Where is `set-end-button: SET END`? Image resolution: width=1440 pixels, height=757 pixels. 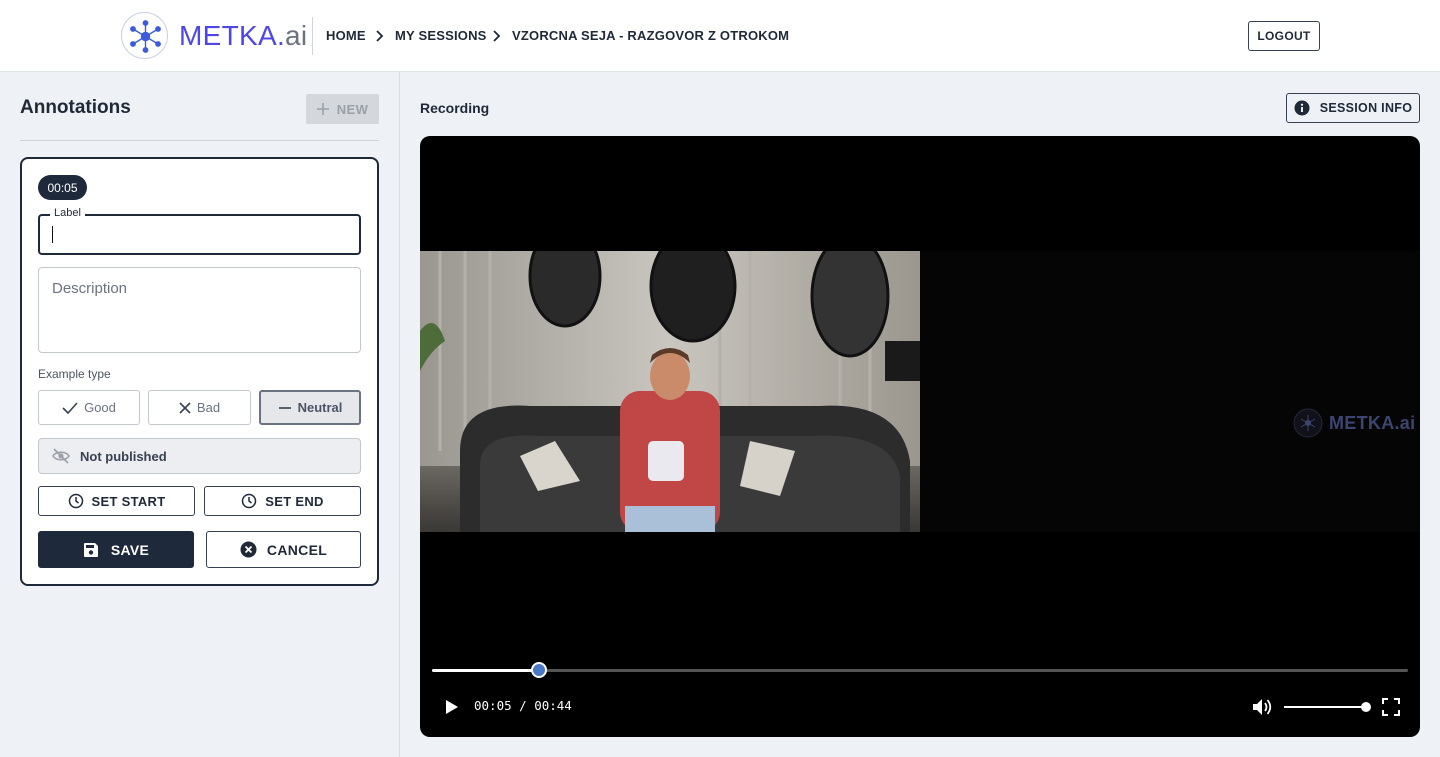
set-end-button: SET END is located at coordinates (282, 501).